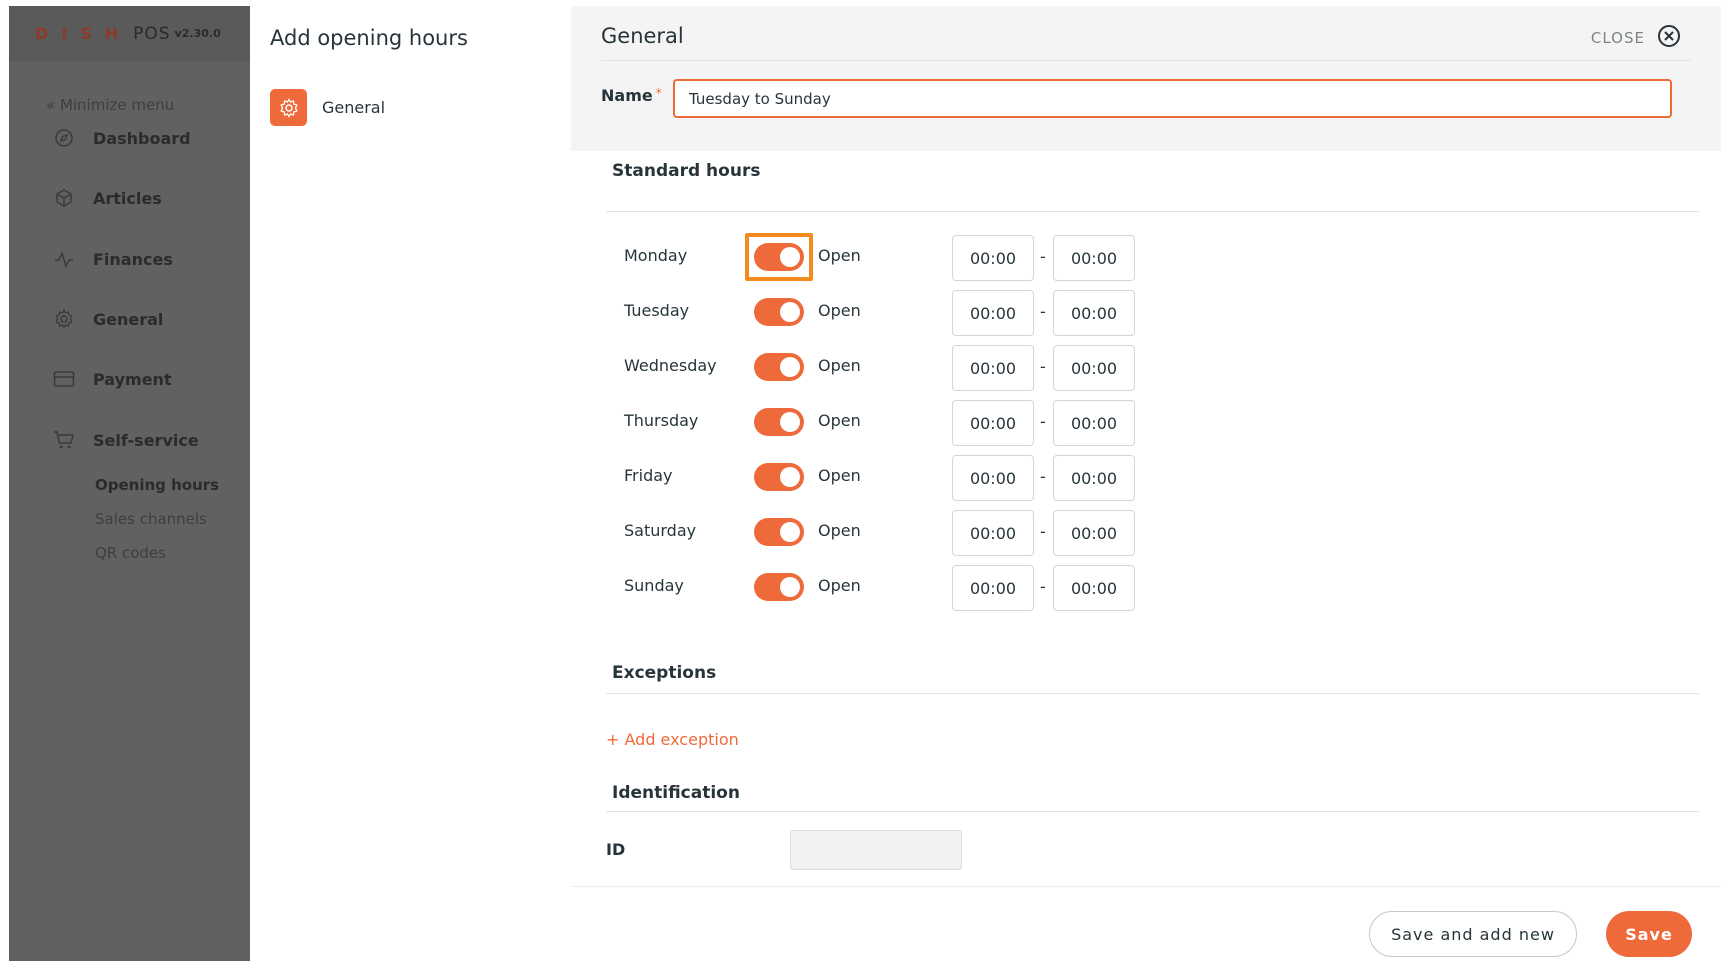 The height and width of the screenshot is (961, 1721). What do you see at coordinates (151, 519) in the screenshot?
I see `sidebar-subitem-sales-channels: Sales channels` at bounding box center [151, 519].